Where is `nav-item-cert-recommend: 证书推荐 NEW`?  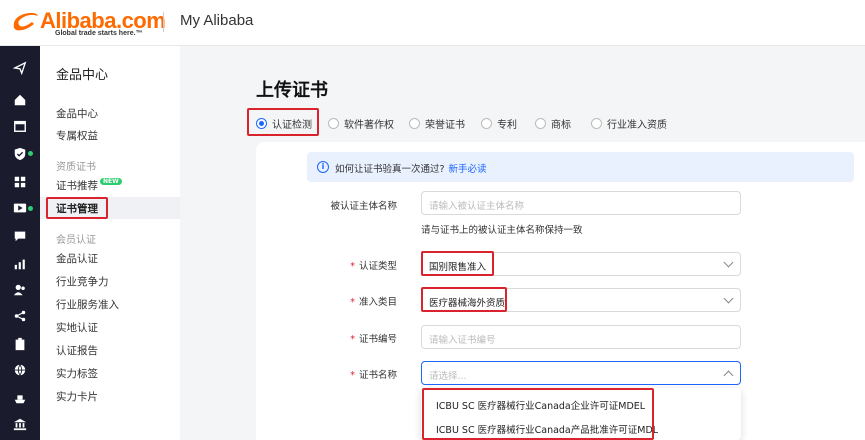 nav-item-cert-recommend: 证书推荐 NEW is located at coordinates (89, 185).